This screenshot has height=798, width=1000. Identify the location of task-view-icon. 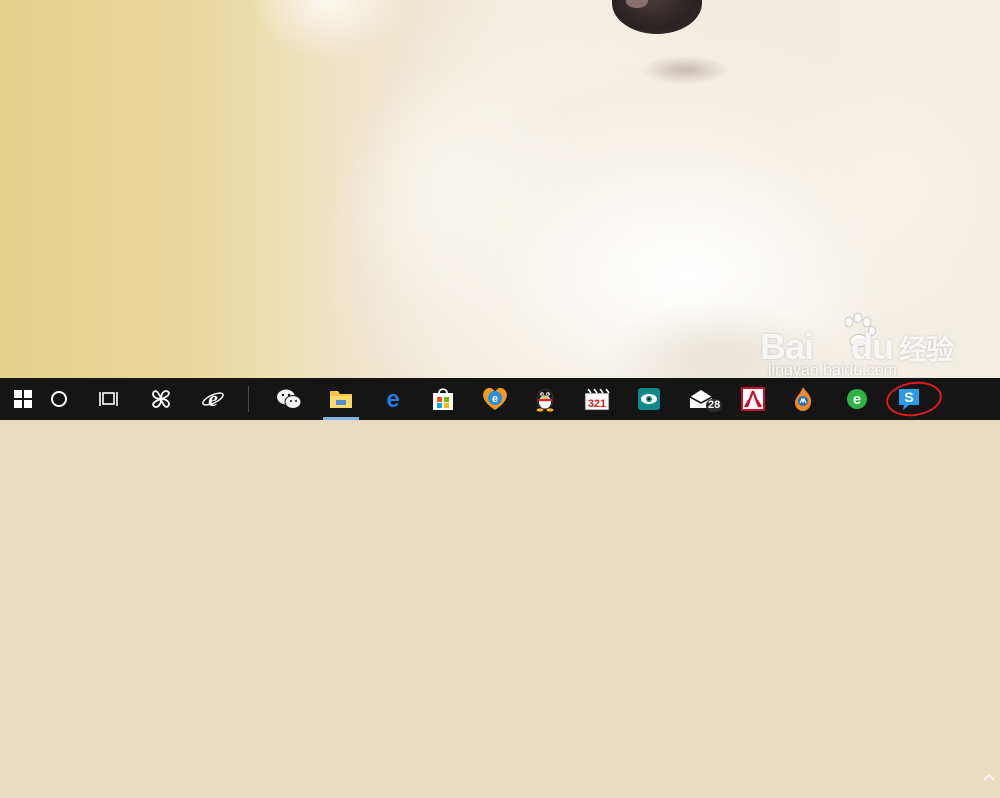
(108, 399).